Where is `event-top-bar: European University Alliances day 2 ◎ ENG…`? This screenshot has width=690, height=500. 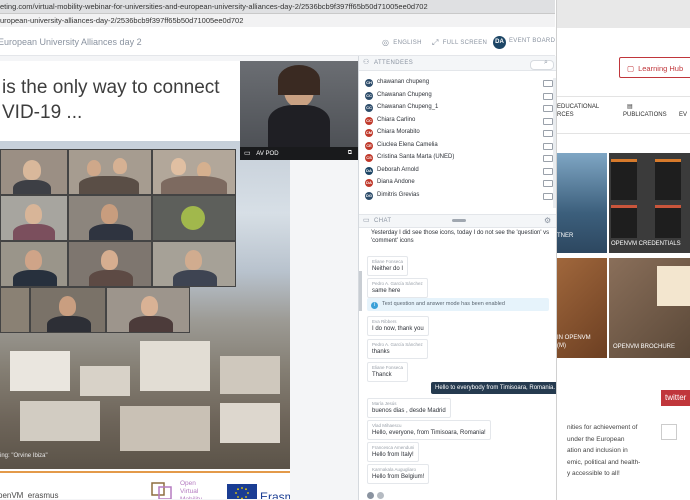 event-top-bar: European University Alliances day 2 ◎ ENG… is located at coordinates (277, 42).